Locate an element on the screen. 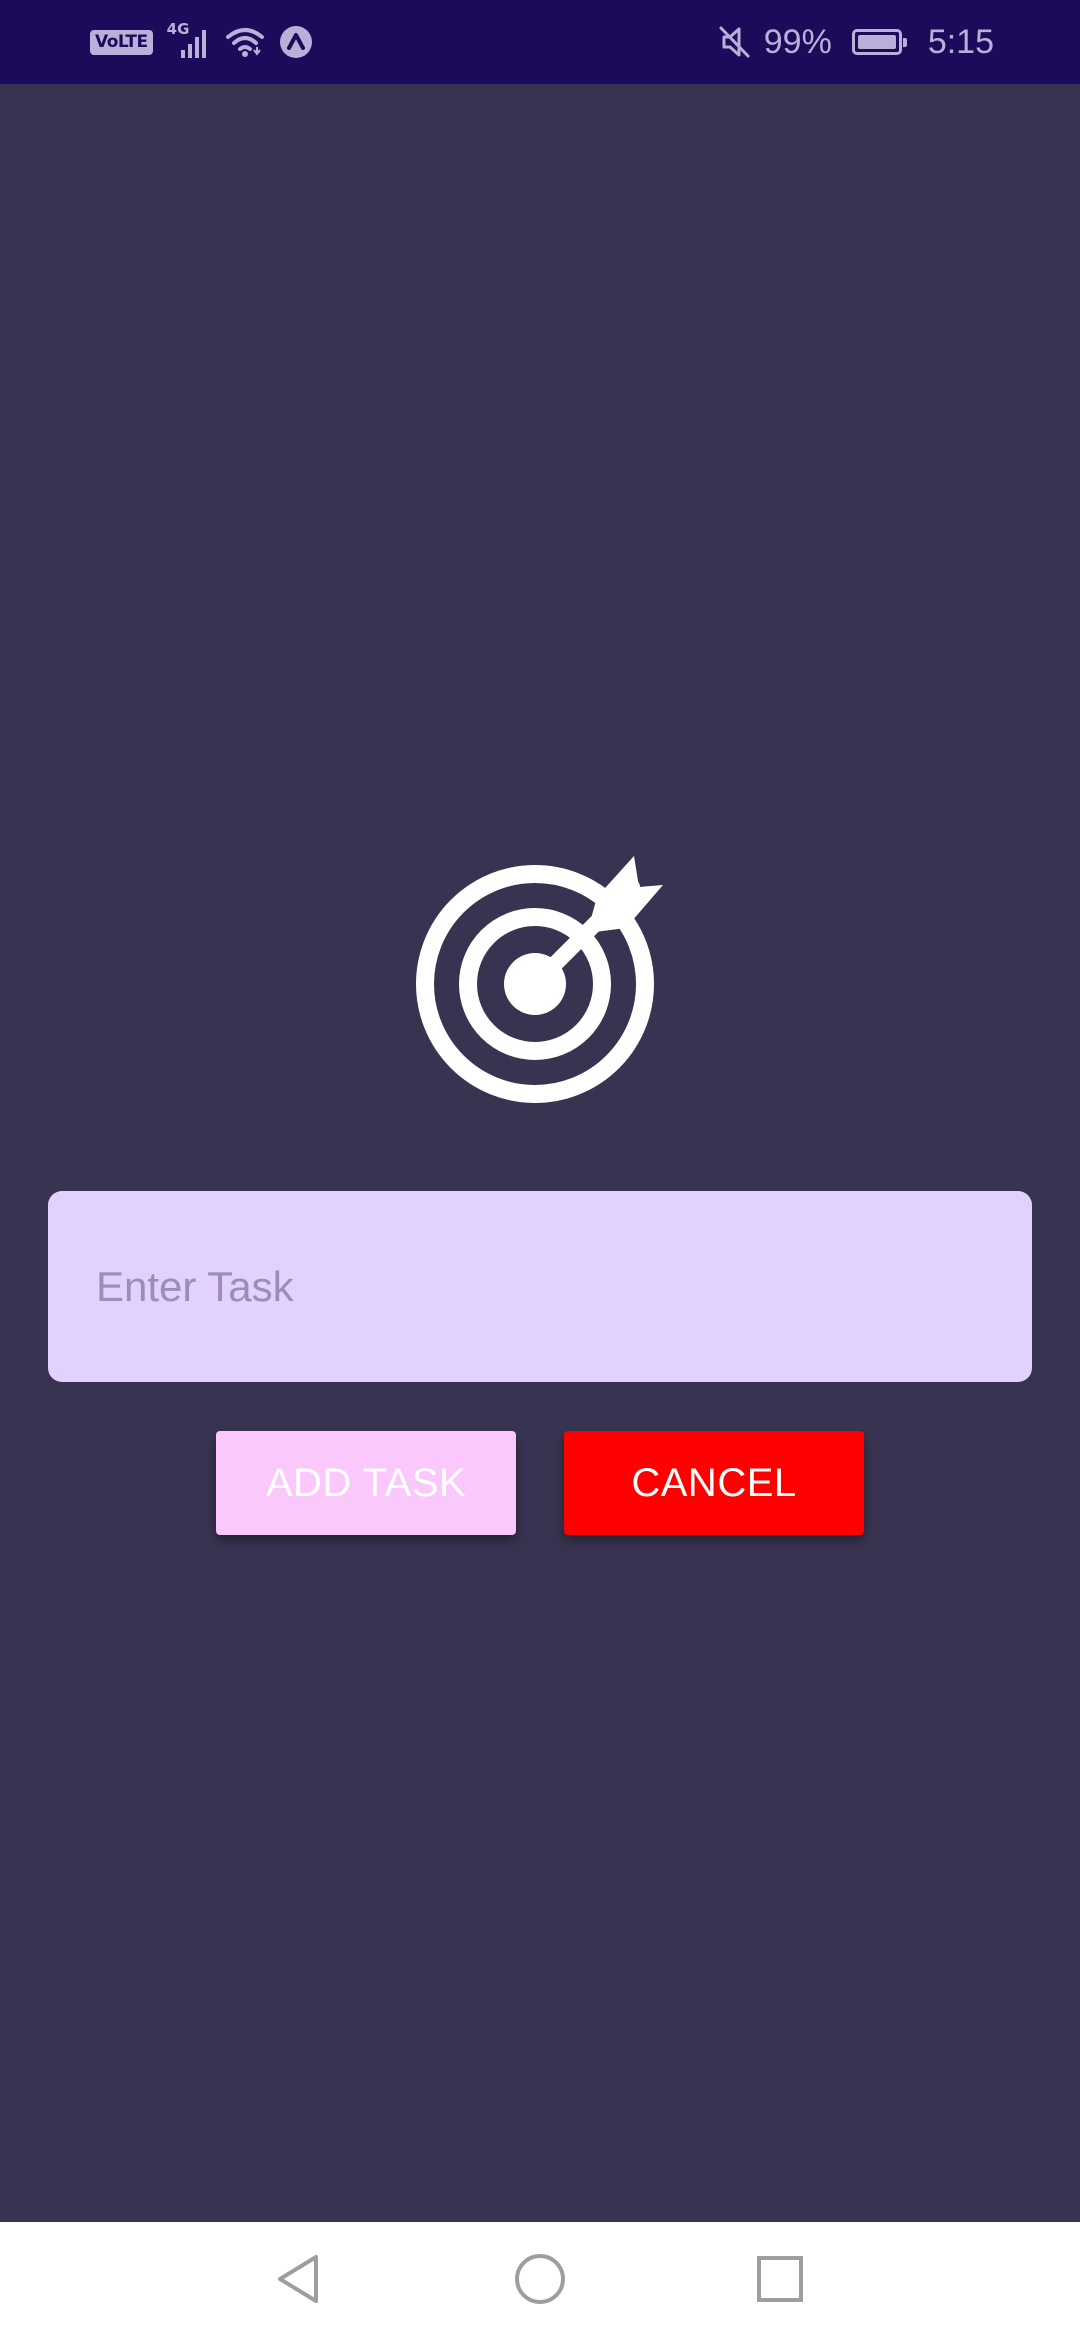 This screenshot has width=1080, height=2340. task-input is located at coordinates (540, 1286).